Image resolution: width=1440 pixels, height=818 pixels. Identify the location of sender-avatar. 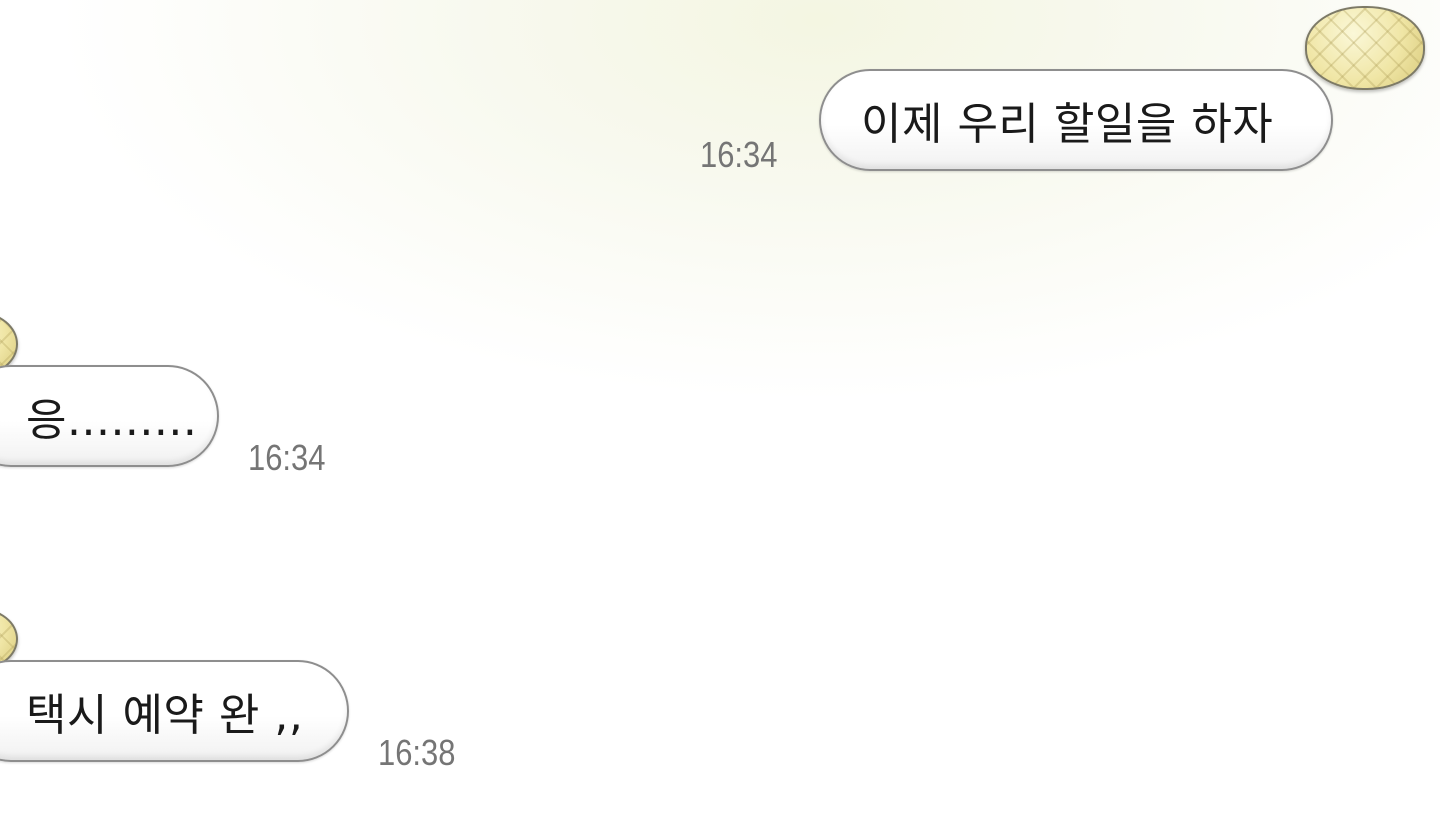
(1365, 48).